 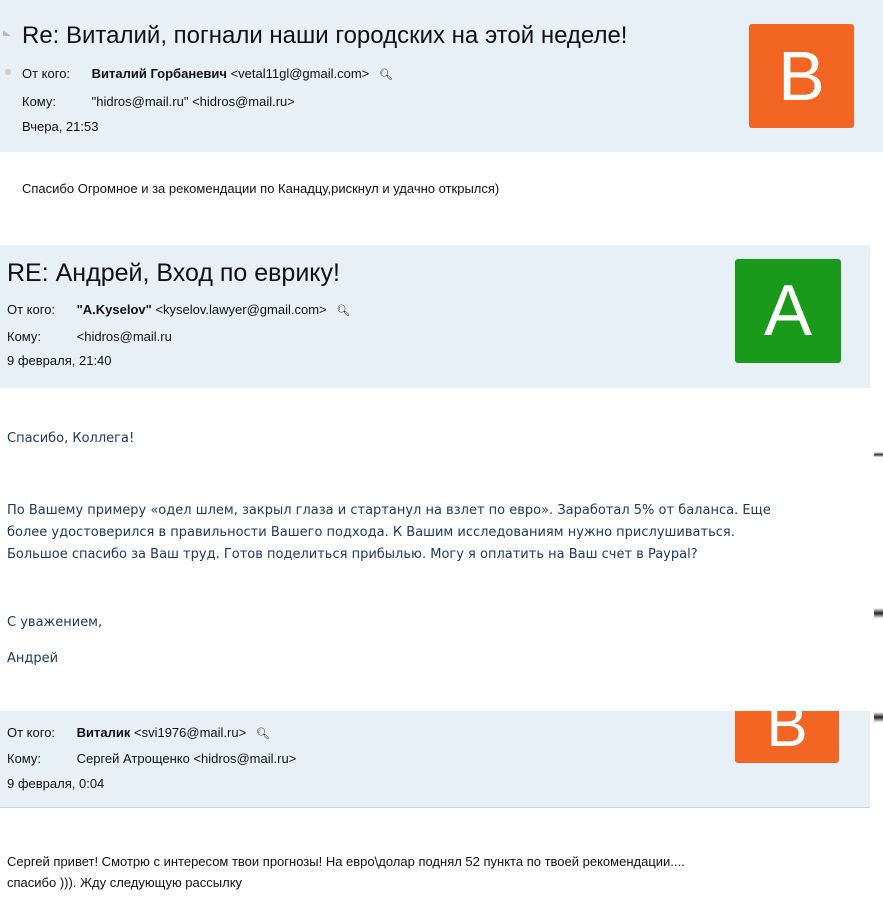 I want to click on sender-name: "A.Kyselov", so click(x=114, y=309).